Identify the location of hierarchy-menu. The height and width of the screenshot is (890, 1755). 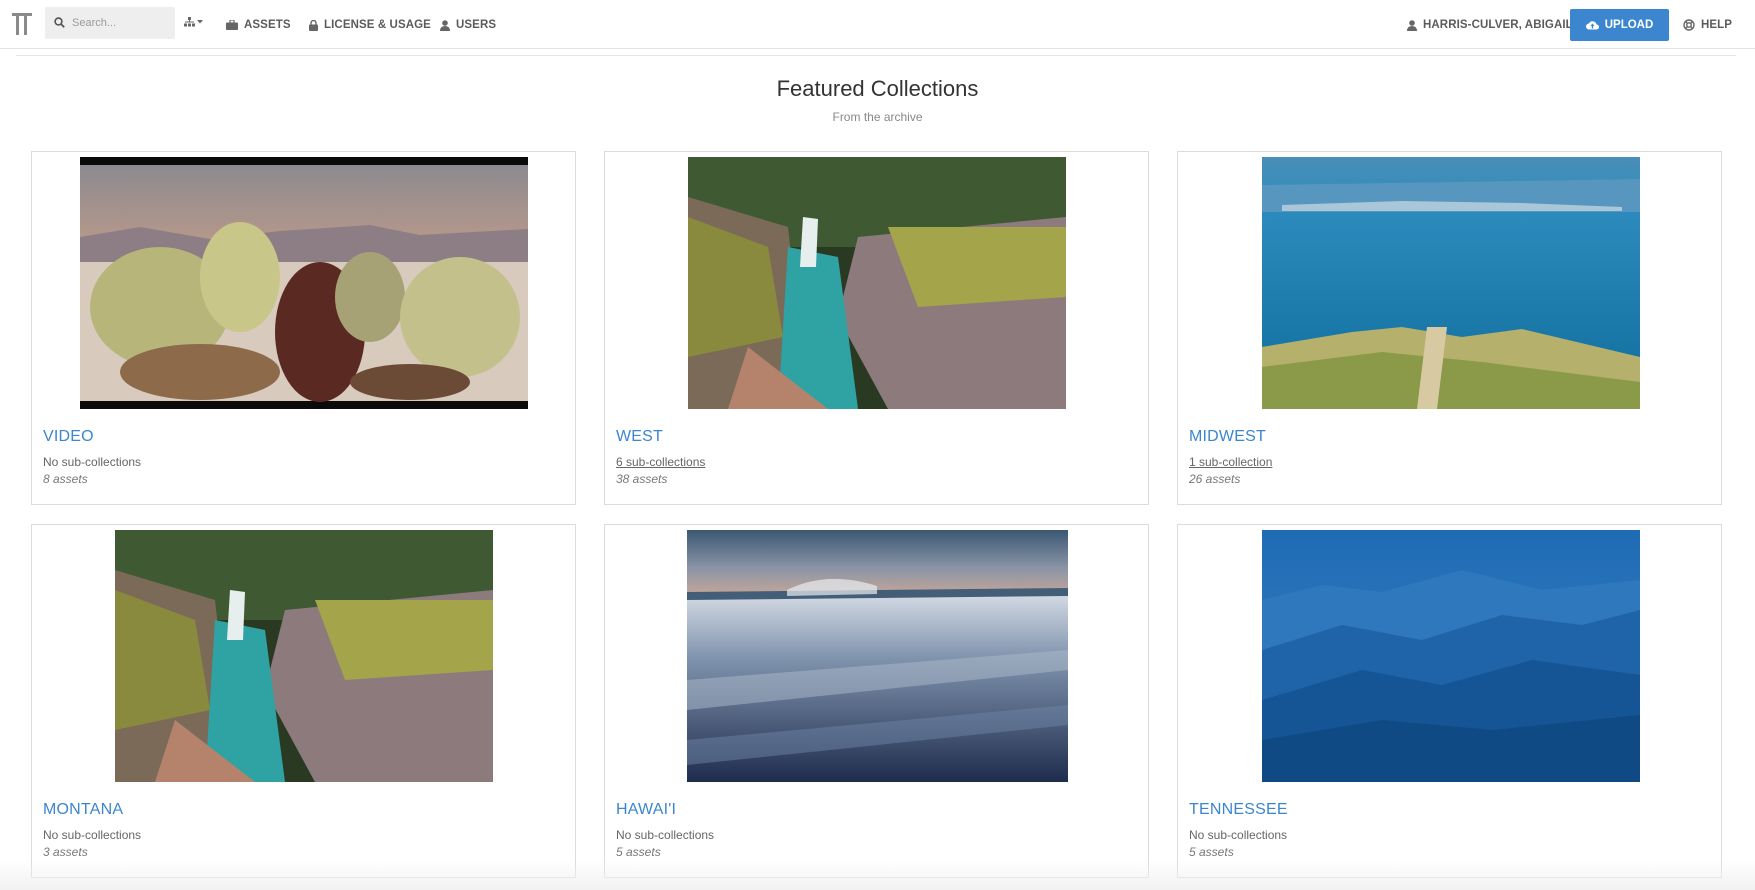
(193, 22).